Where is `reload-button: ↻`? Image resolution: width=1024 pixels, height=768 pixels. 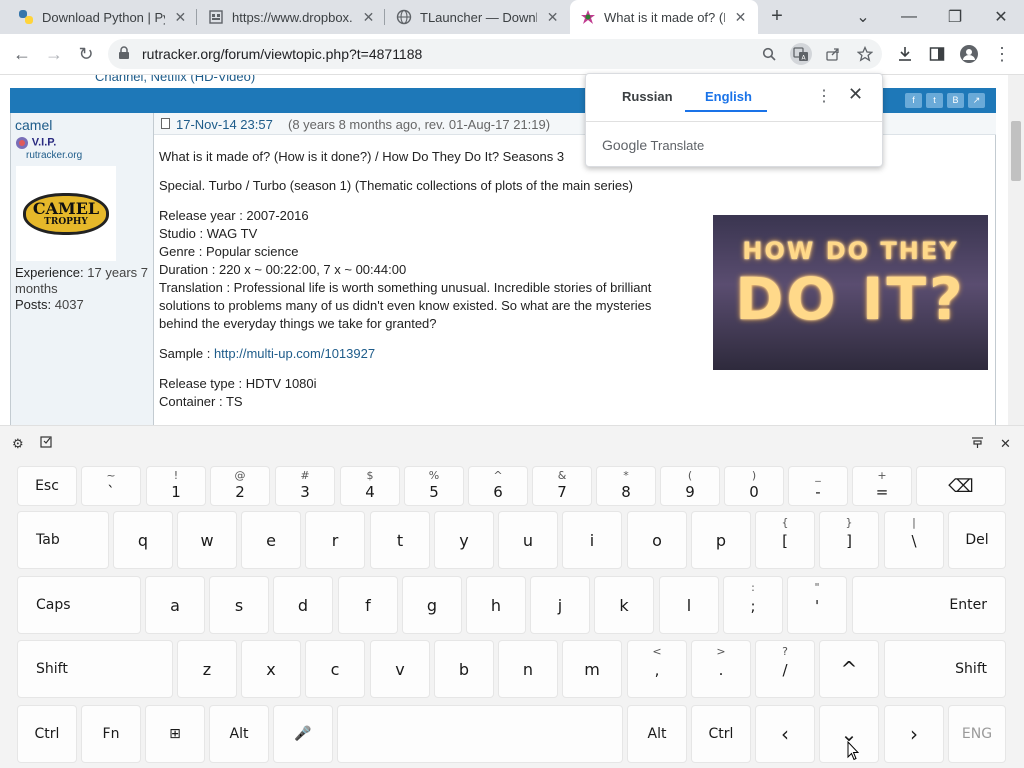 reload-button: ↻ is located at coordinates (86, 54).